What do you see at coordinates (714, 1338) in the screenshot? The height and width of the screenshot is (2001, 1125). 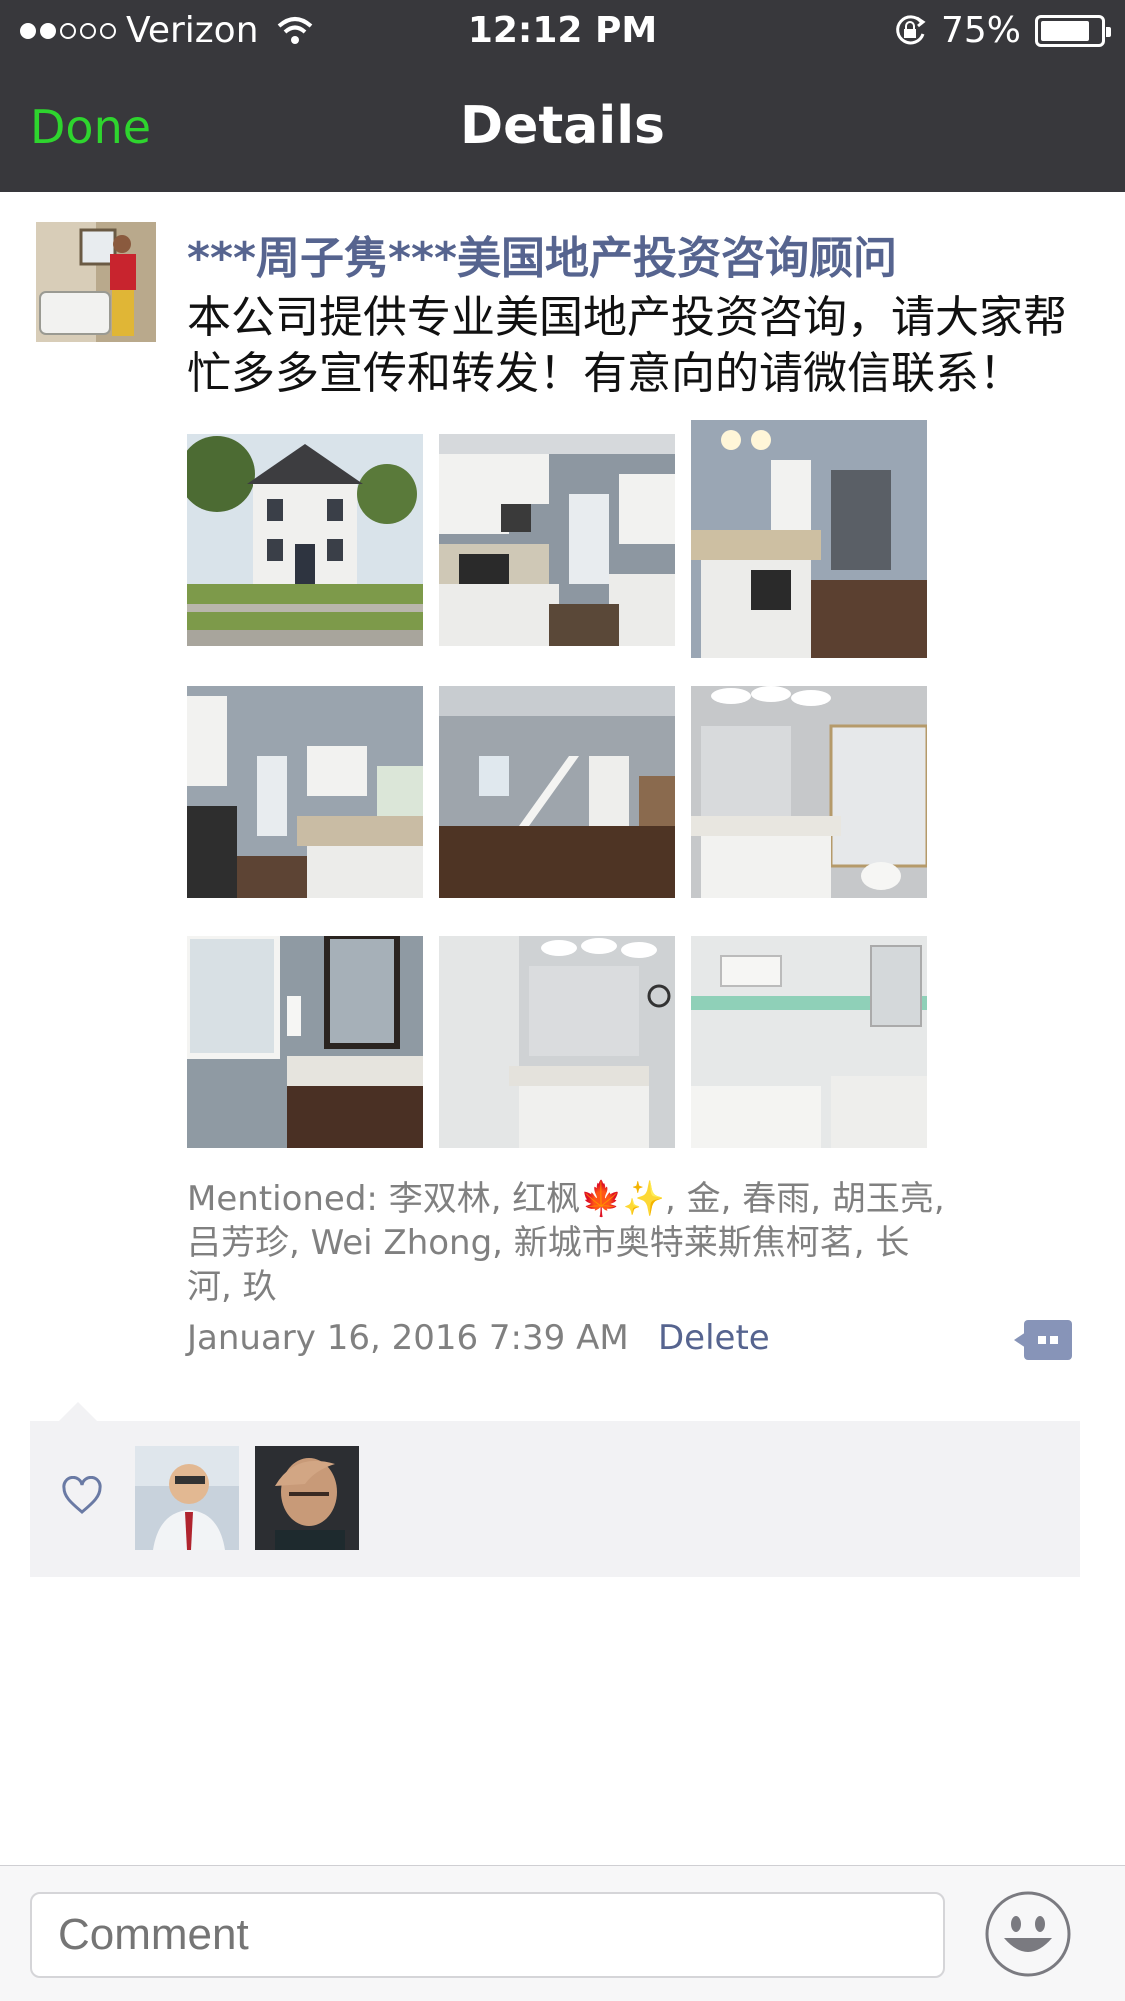 I see `delete-link: Delete` at bounding box center [714, 1338].